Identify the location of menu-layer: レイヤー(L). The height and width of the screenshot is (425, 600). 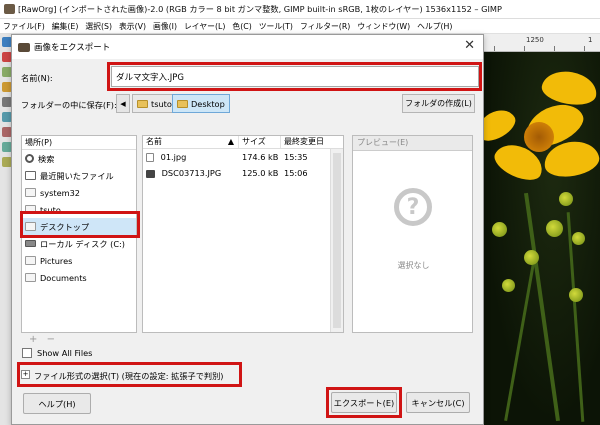
(204, 26).